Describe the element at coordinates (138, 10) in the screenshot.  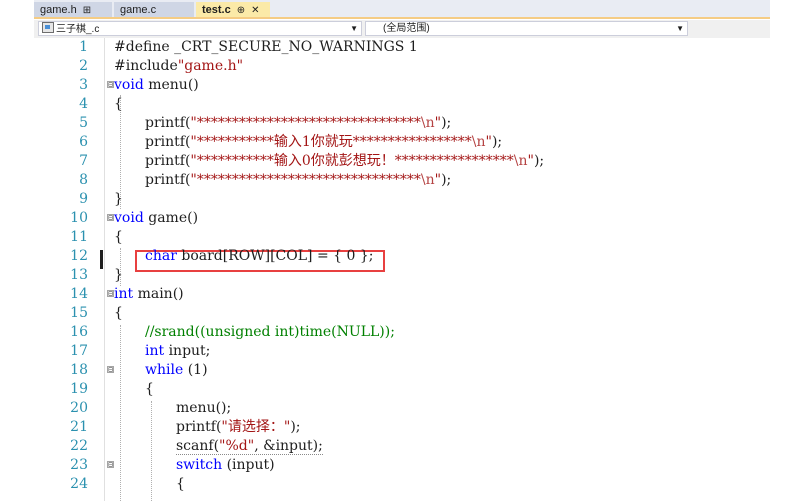
I see `tab-label: game.c` at that location.